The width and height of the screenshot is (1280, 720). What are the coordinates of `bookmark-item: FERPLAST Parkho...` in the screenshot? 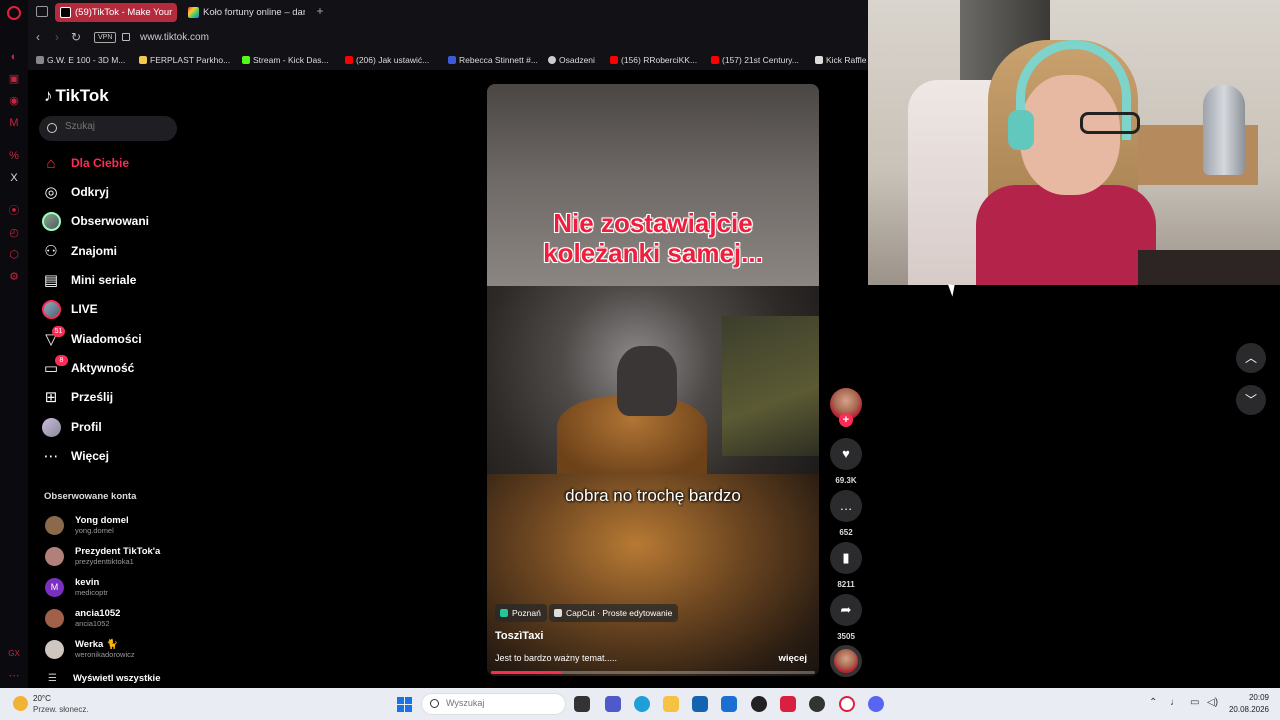 It's located at (184, 60).